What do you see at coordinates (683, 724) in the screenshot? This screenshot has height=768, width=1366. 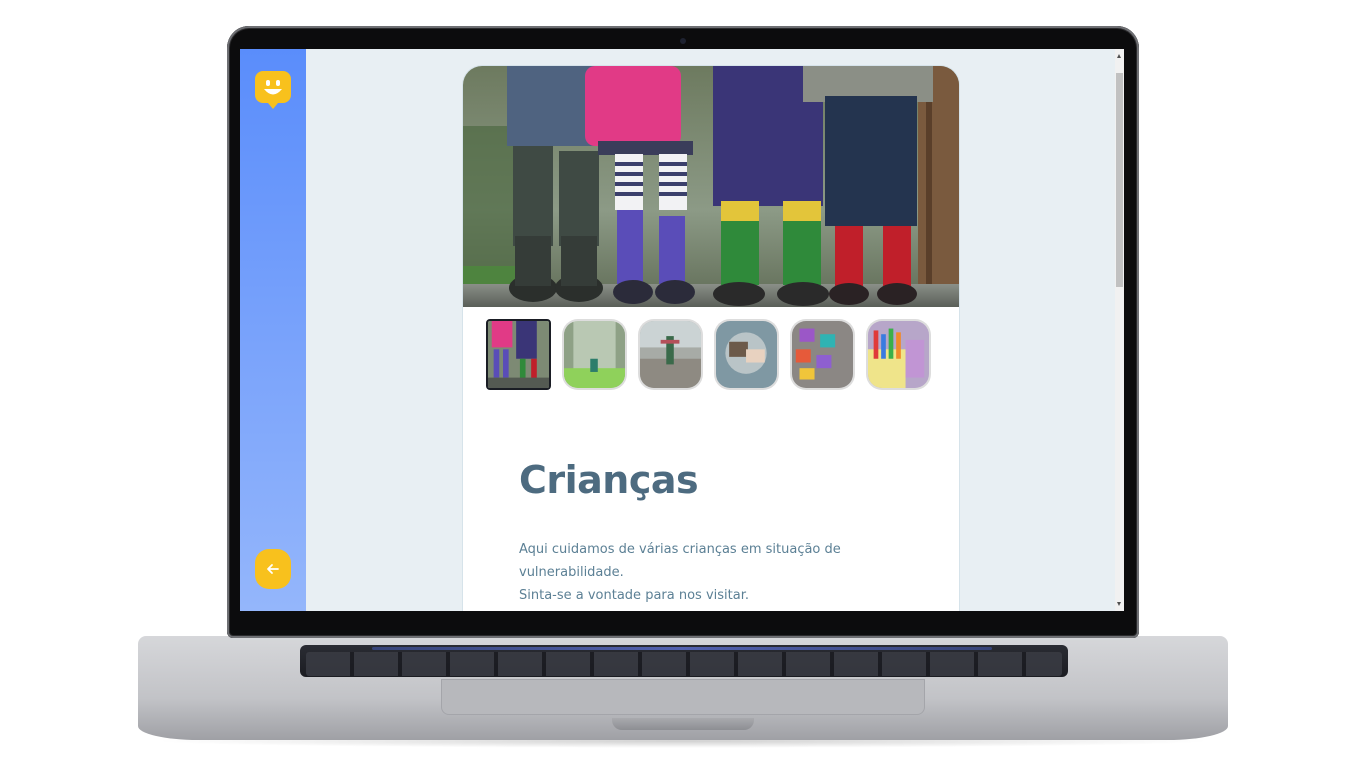 I see `laptop-notch` at bounding box center [683, 724].